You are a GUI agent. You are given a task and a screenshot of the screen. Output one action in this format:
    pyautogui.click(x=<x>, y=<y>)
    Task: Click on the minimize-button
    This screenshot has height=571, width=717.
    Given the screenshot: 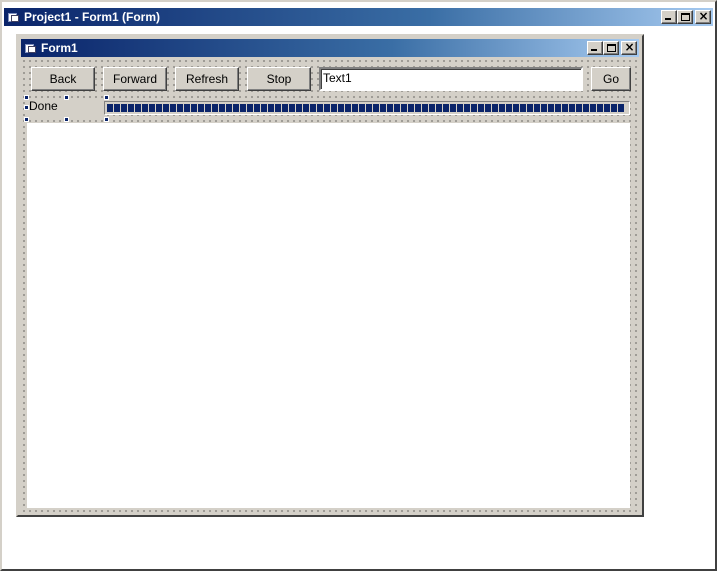 What is the action you would take?
    pyautogui.click(x=669, y=17)
    